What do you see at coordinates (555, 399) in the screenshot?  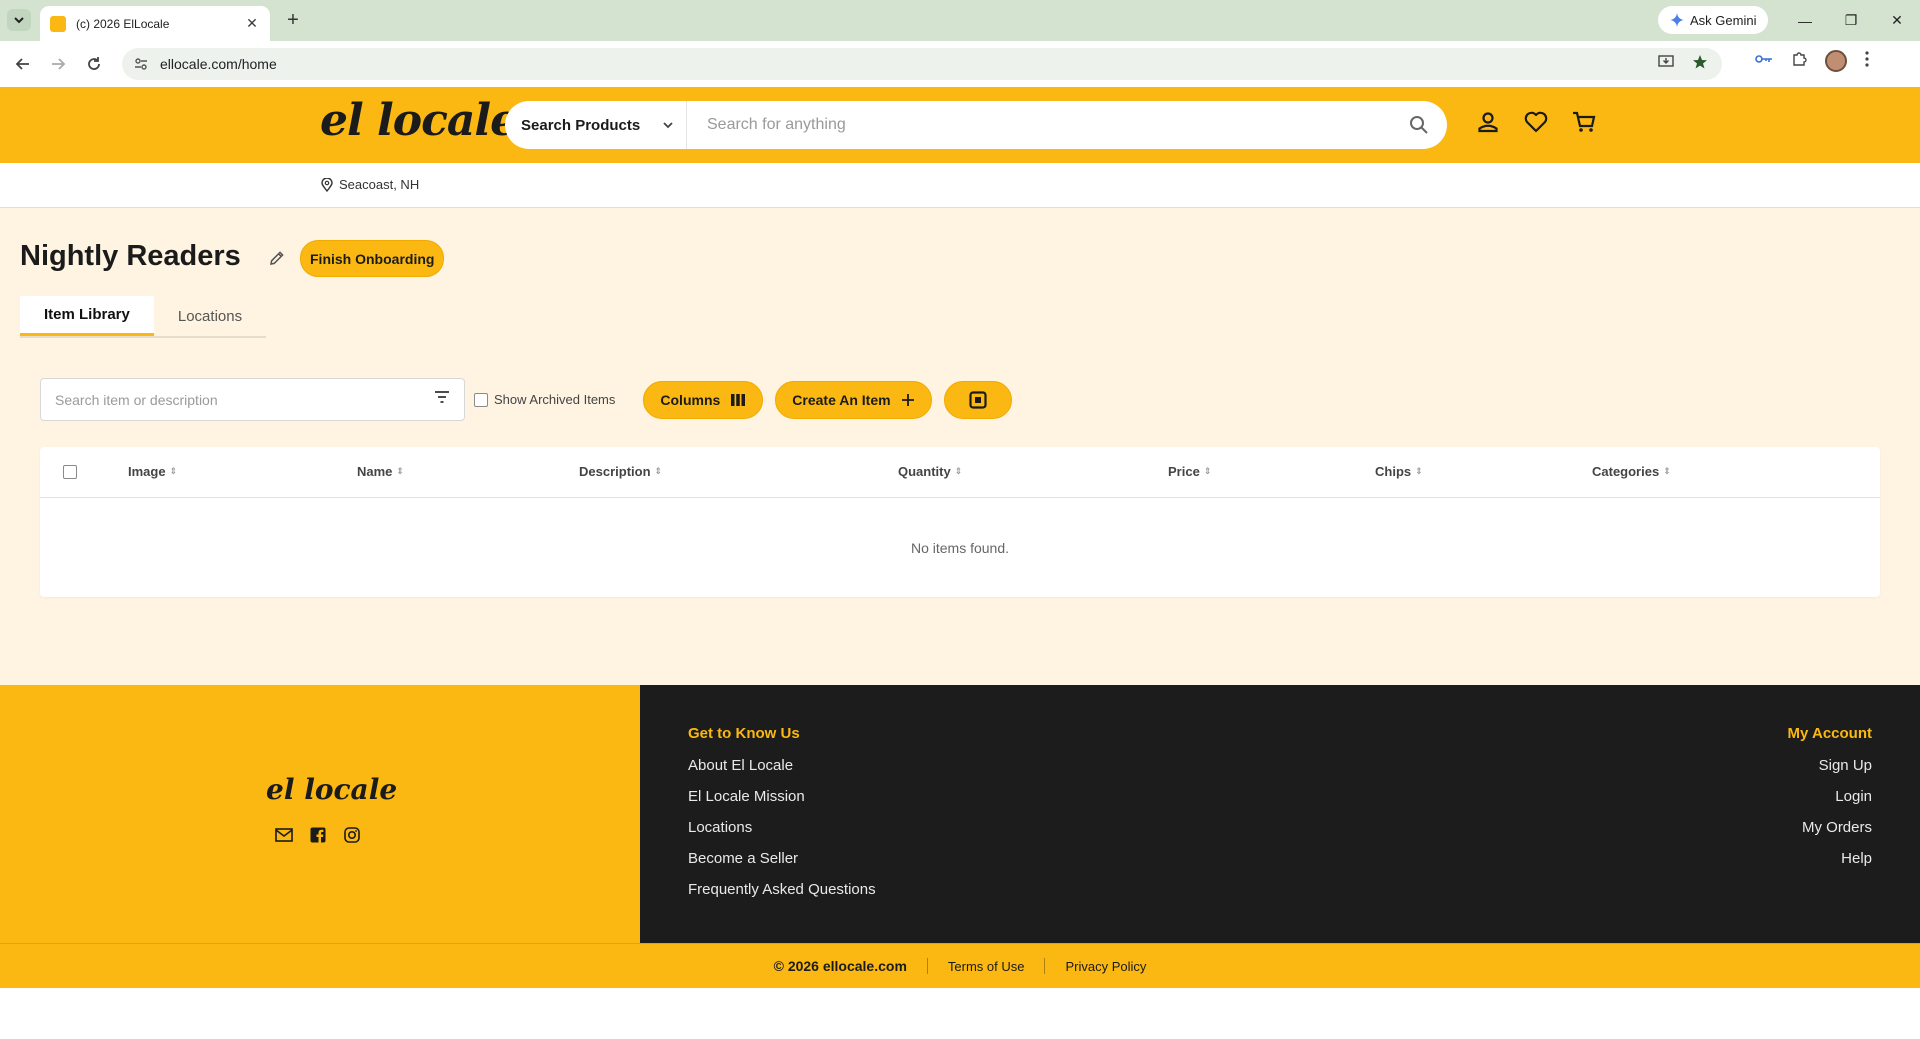 I see `show-archived-label: Show Archived Items` at bounding box center [555, 399].